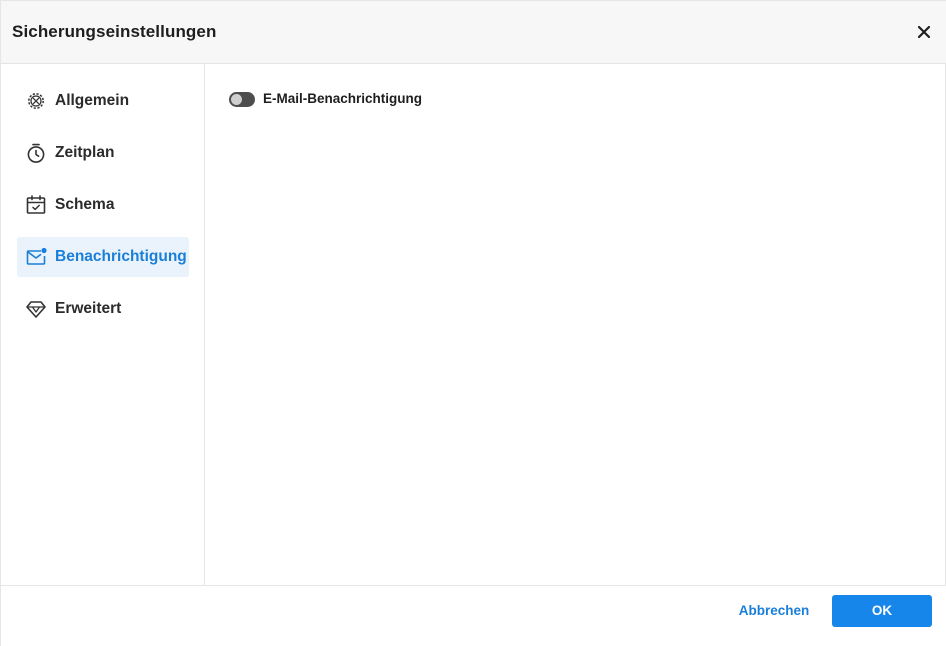 This screenshot has width=946, height=646. I want to click on sidebar-item-allgemein: Allgemein, so click(103, 101).